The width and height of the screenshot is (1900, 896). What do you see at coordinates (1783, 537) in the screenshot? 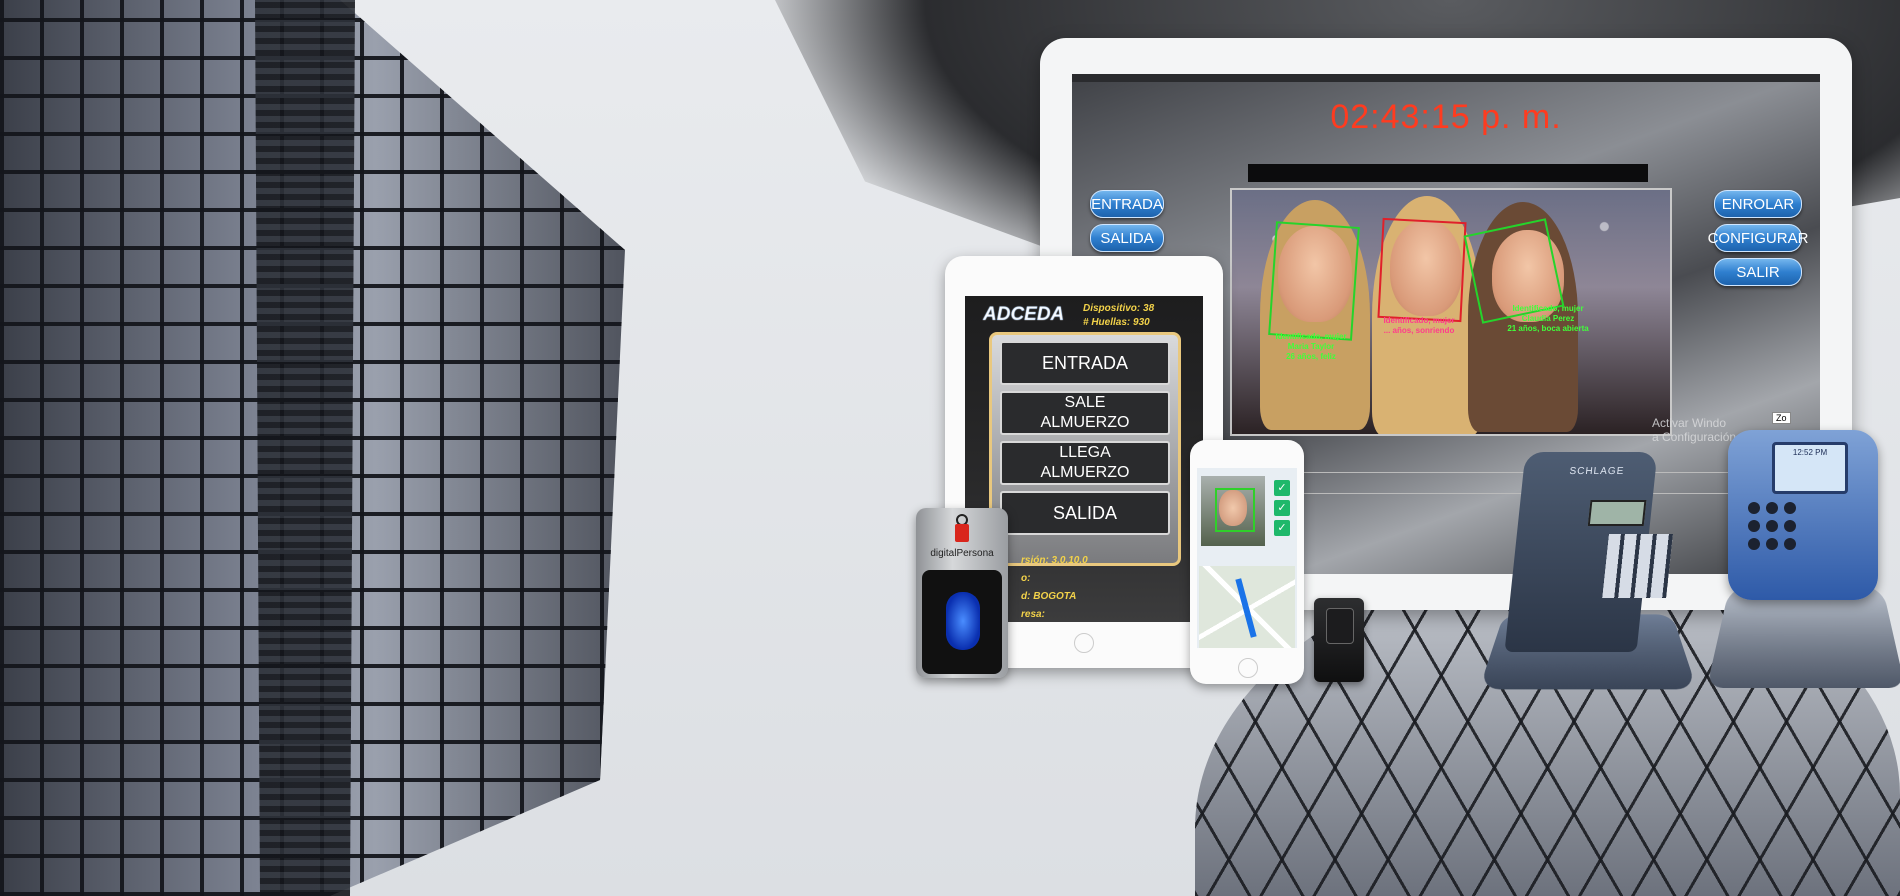
I see `terminal-keypad-blue` at bounding box center [1783, 537].